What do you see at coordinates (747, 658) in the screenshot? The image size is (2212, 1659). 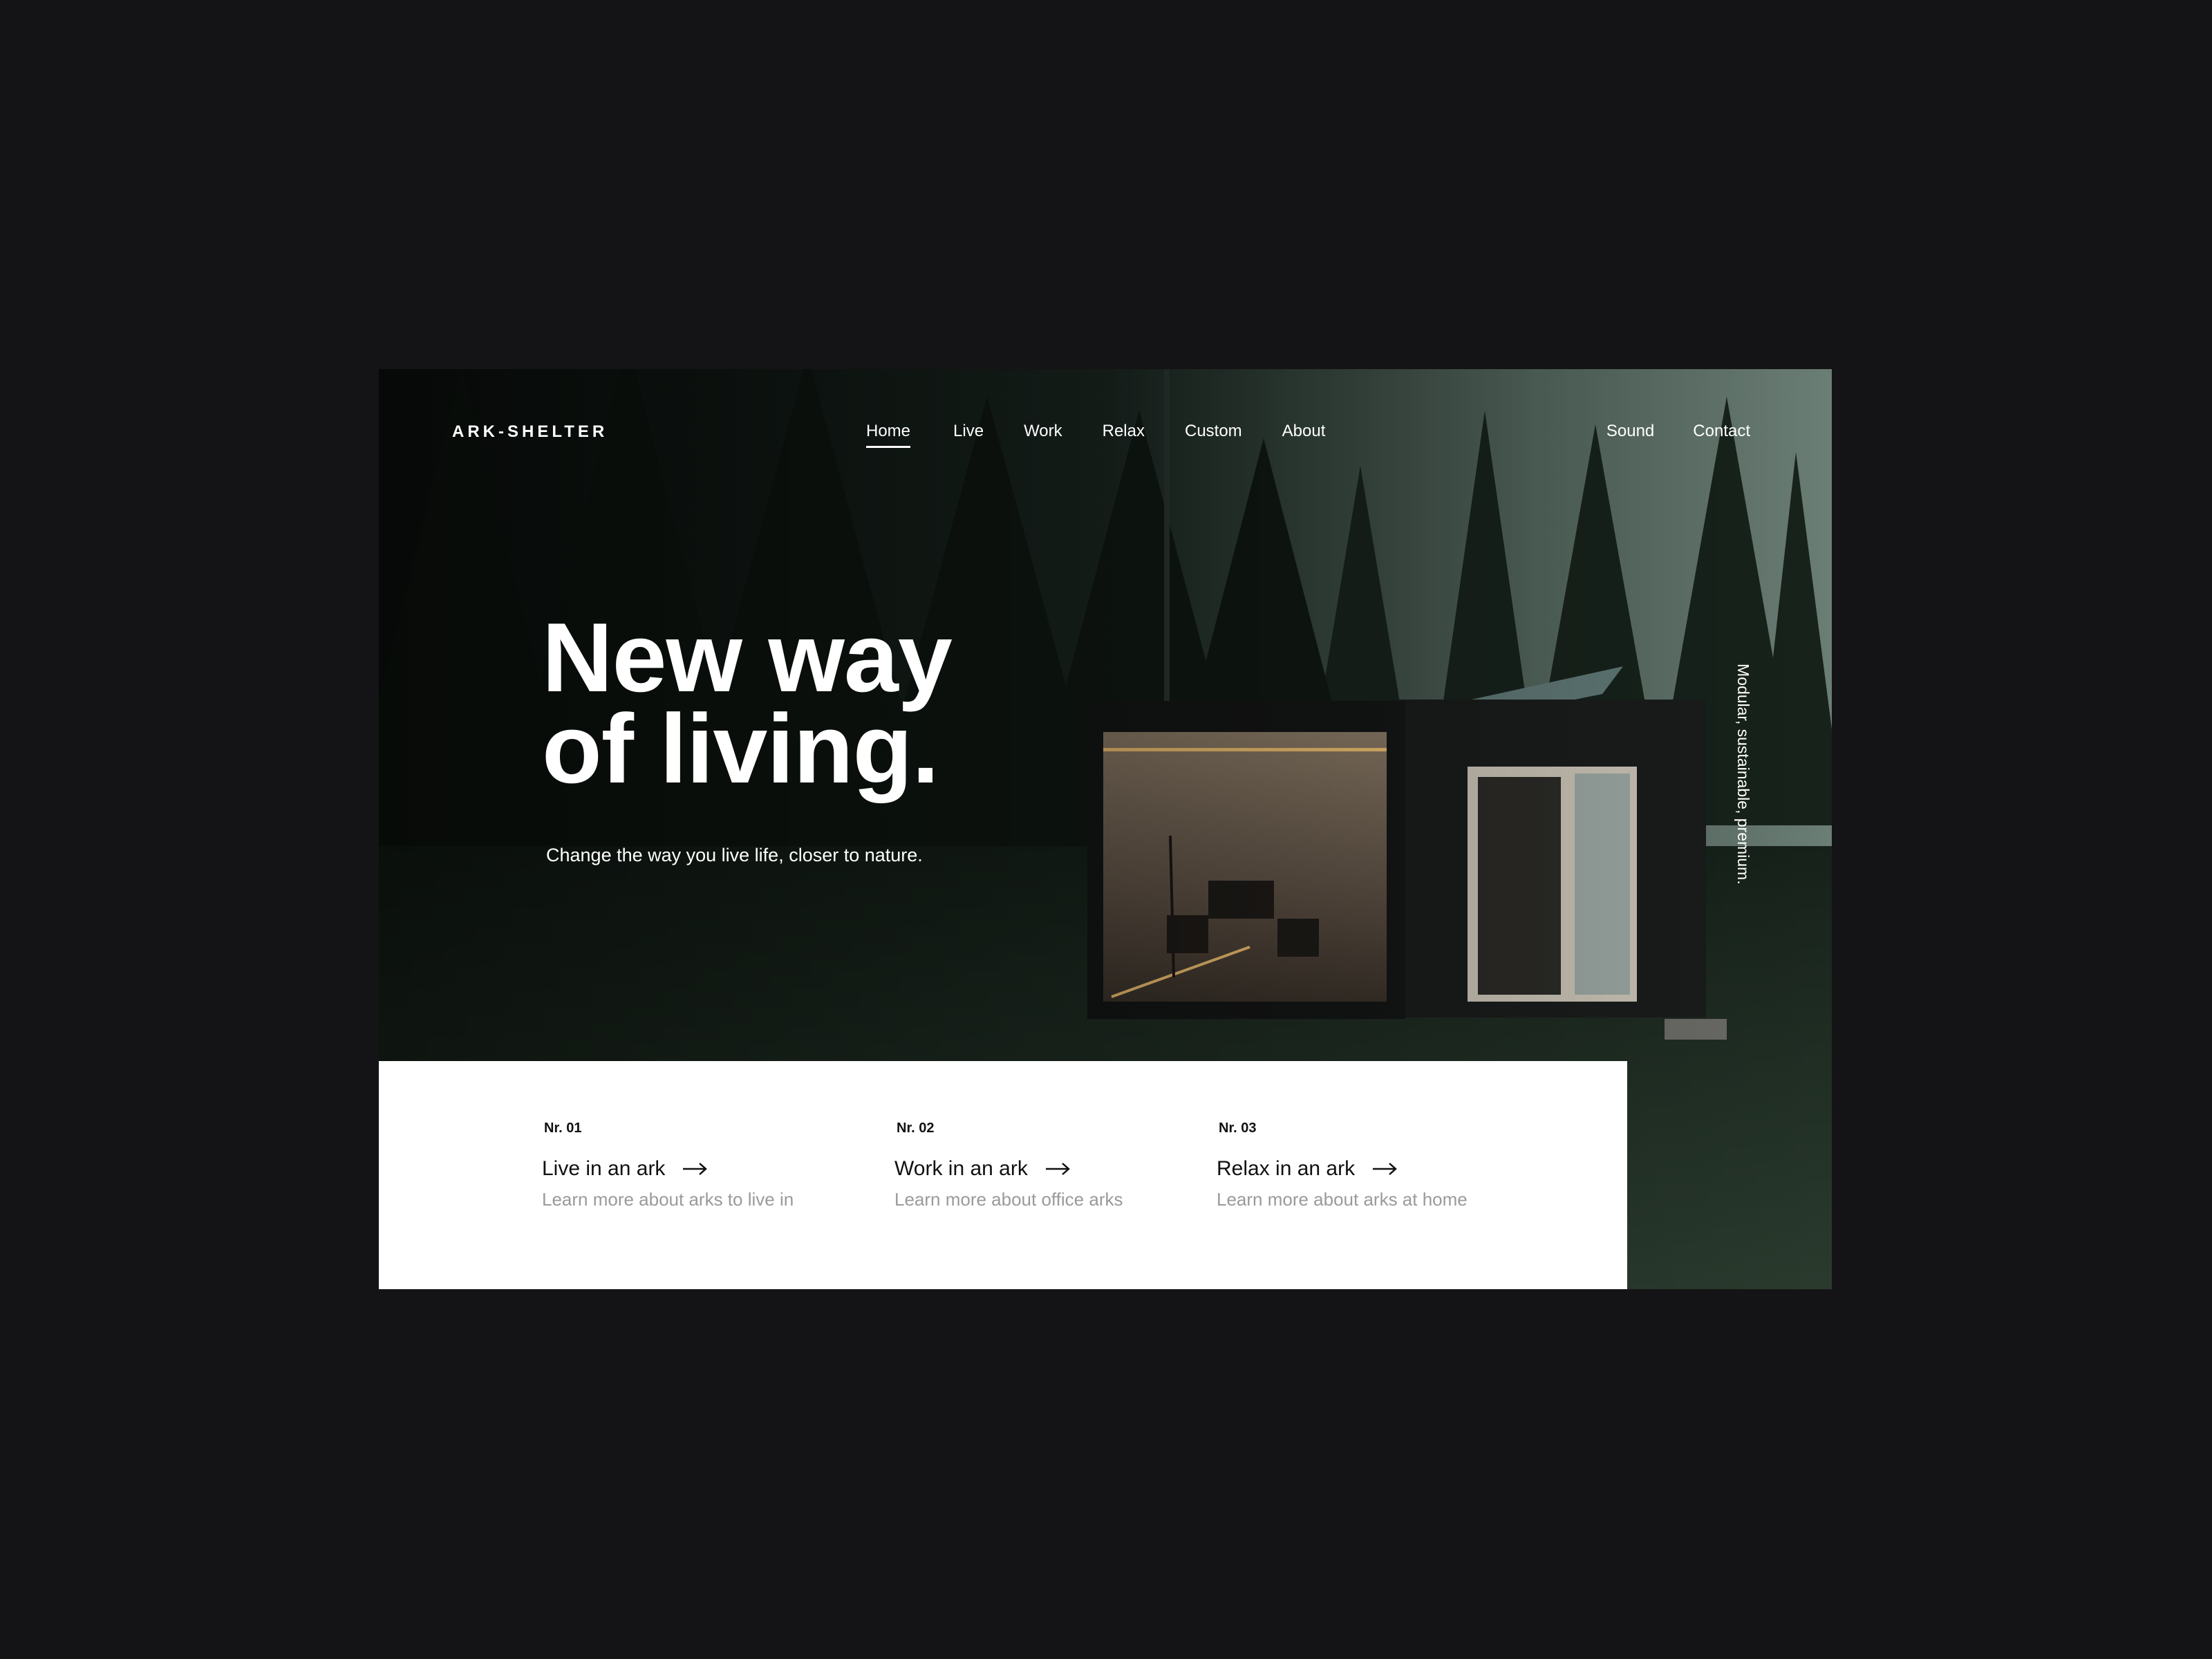 I see `headline-line-1: New way` at bounding box center [747, 658].